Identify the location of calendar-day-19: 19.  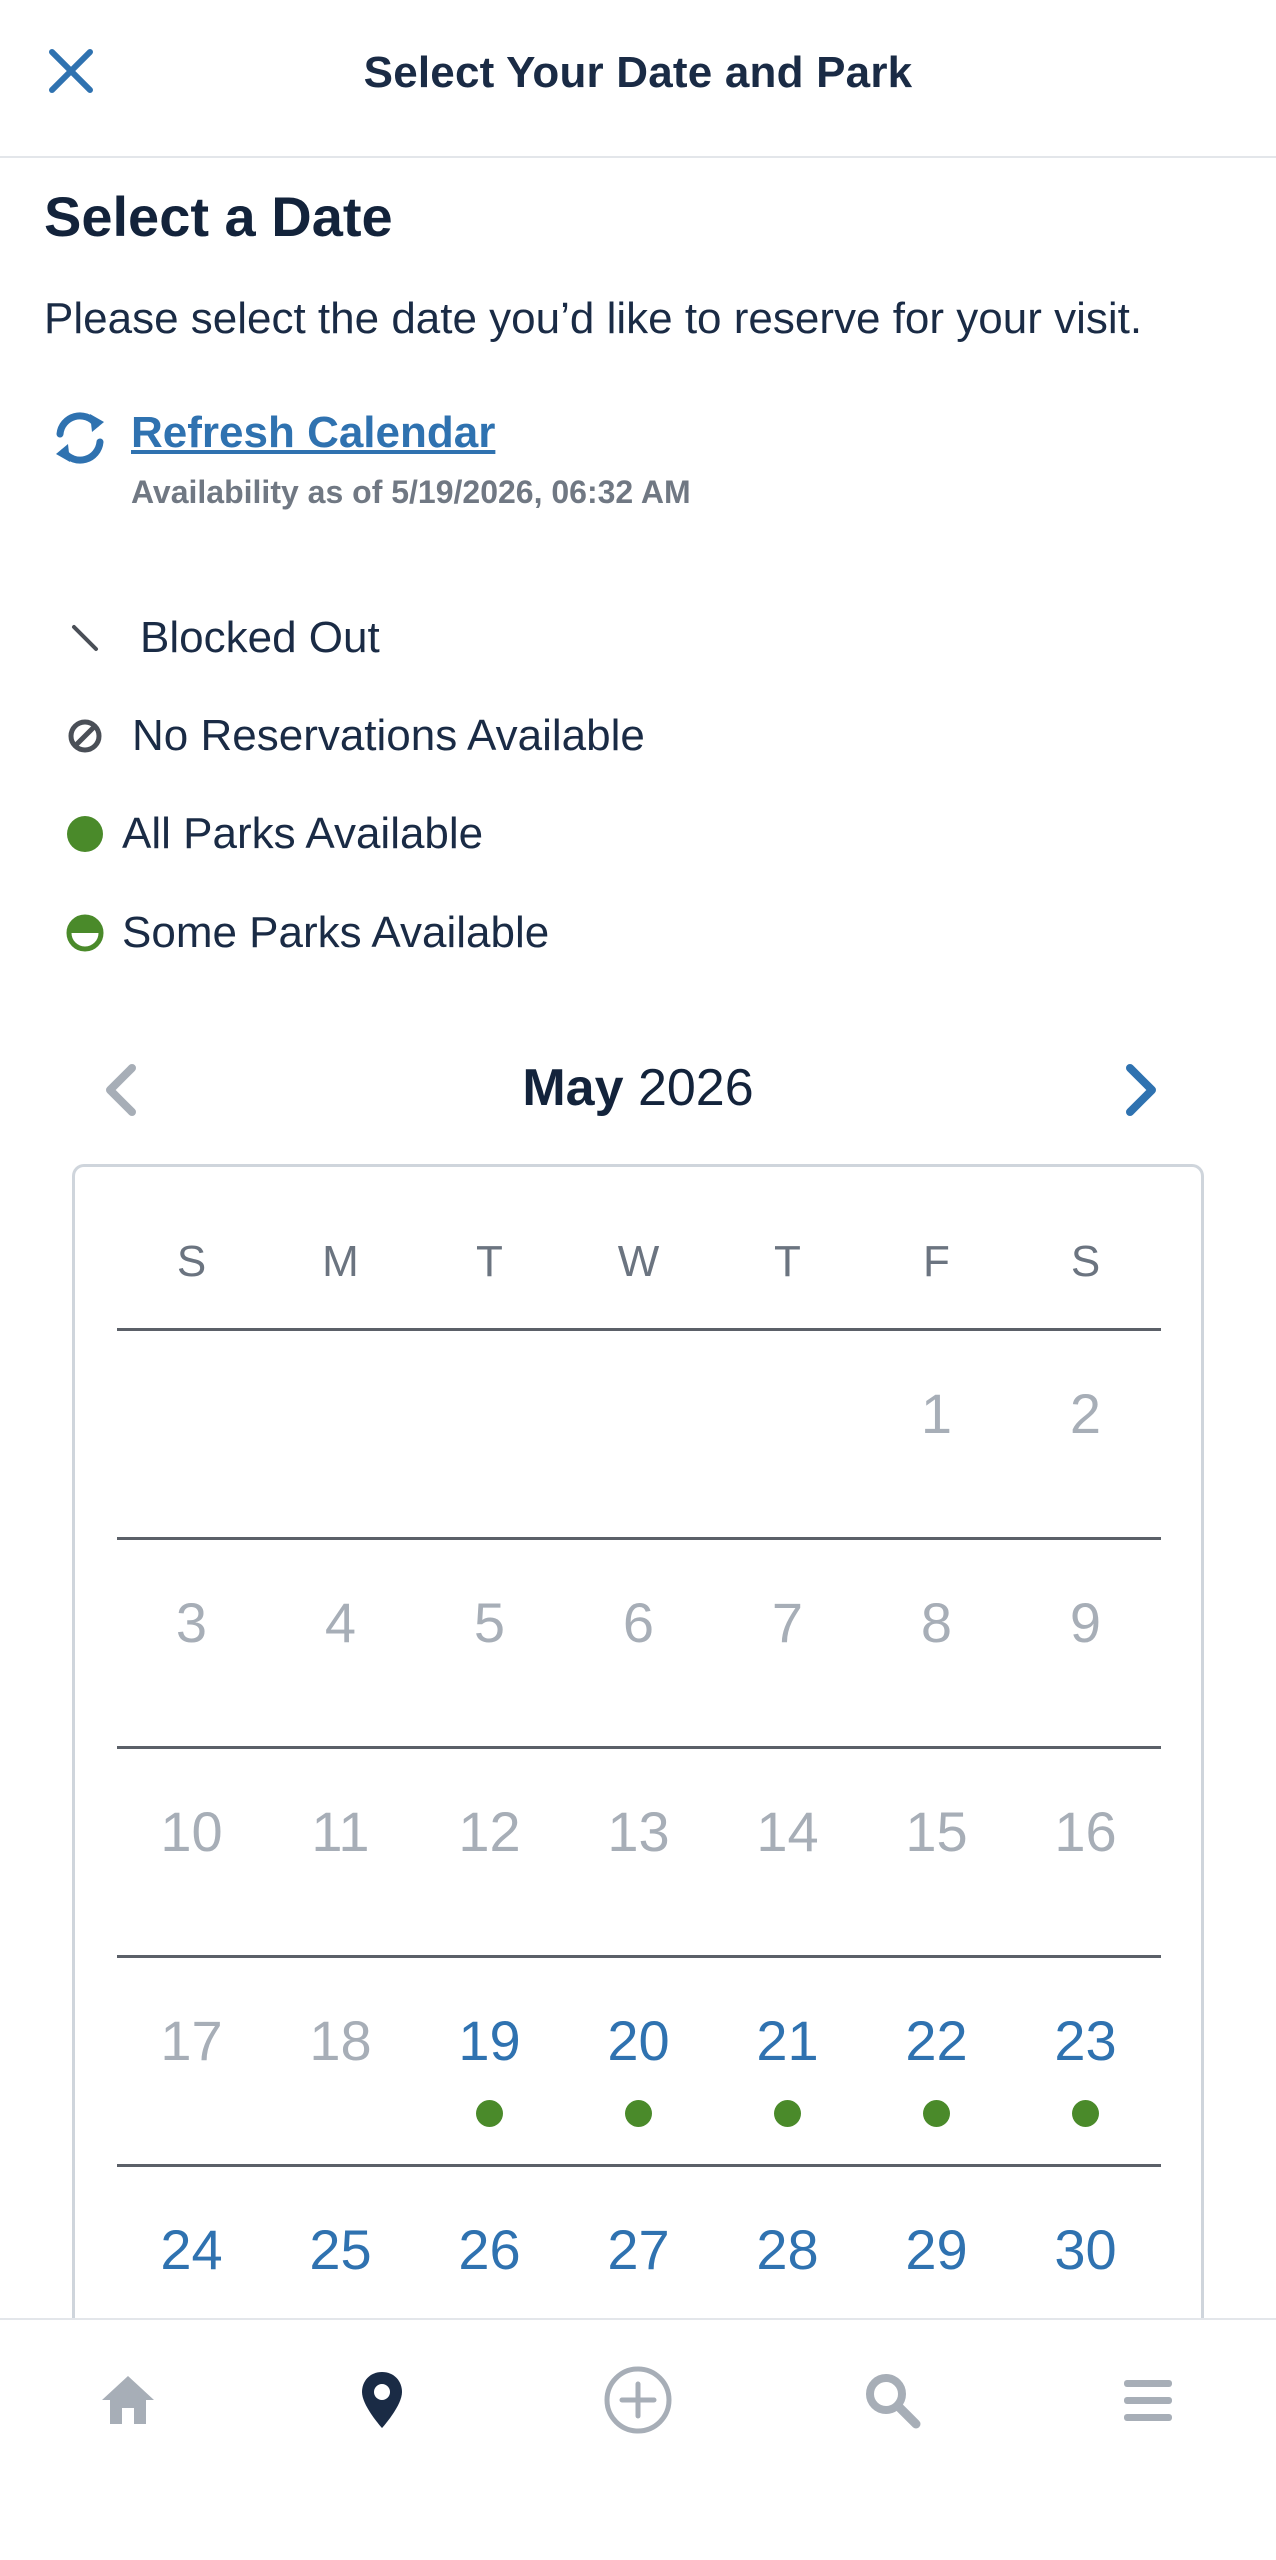
(489, 2040).